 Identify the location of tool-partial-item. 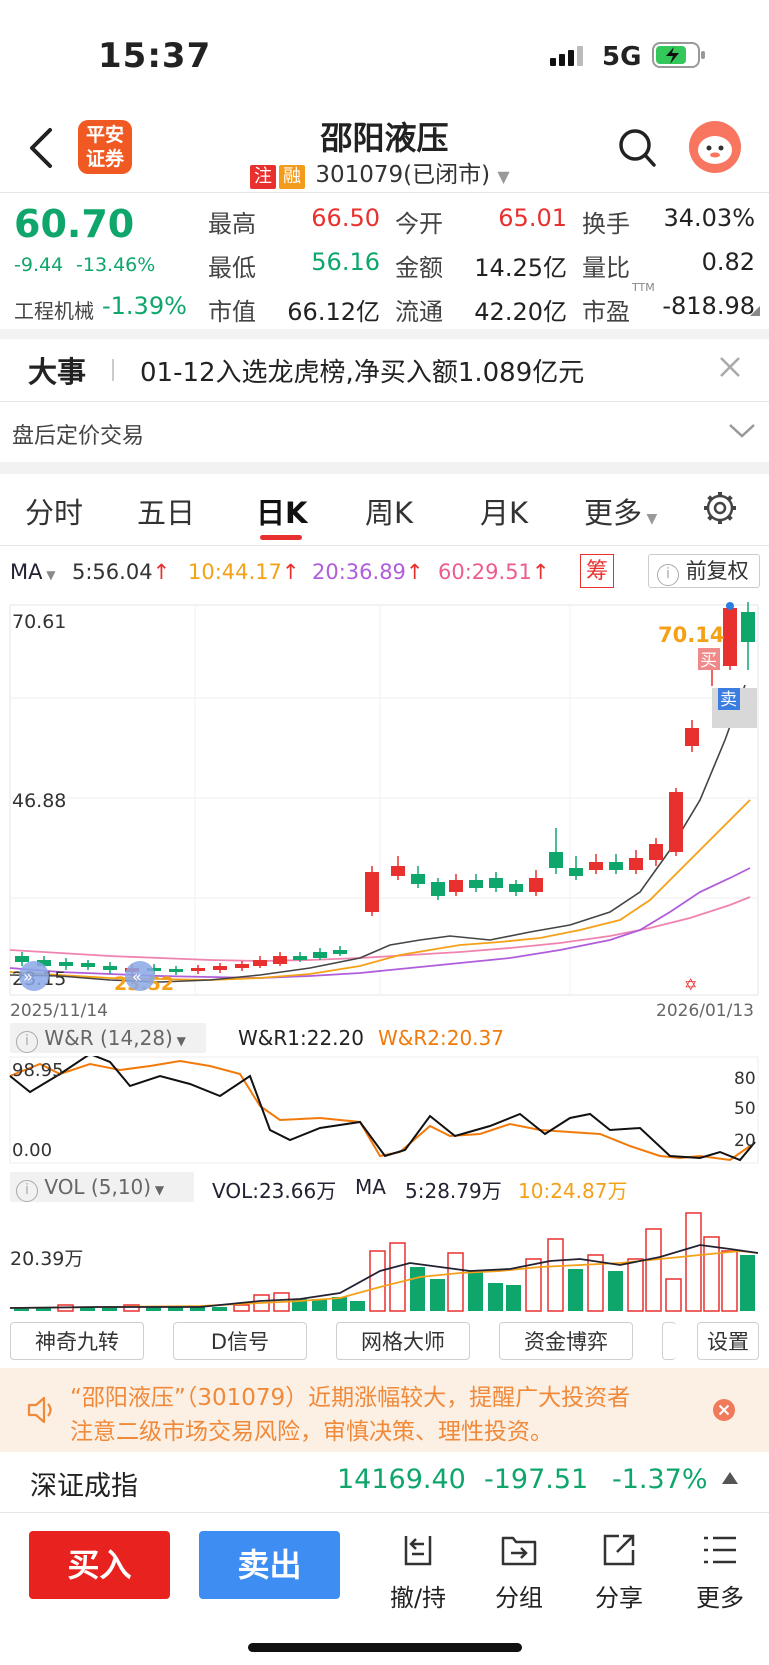
(669, 1341).